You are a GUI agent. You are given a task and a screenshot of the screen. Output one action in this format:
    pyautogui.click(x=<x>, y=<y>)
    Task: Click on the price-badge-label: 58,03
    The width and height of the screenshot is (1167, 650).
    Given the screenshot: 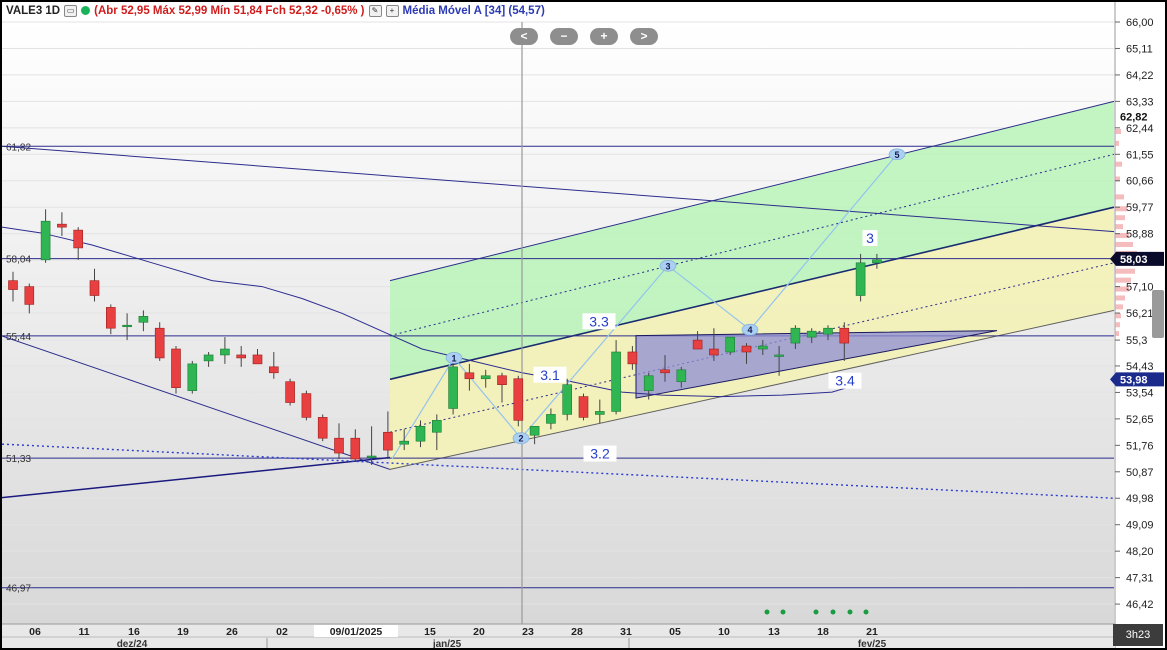 What is the action you would take?
    pyautogui.click(x=1134, y=260)
    